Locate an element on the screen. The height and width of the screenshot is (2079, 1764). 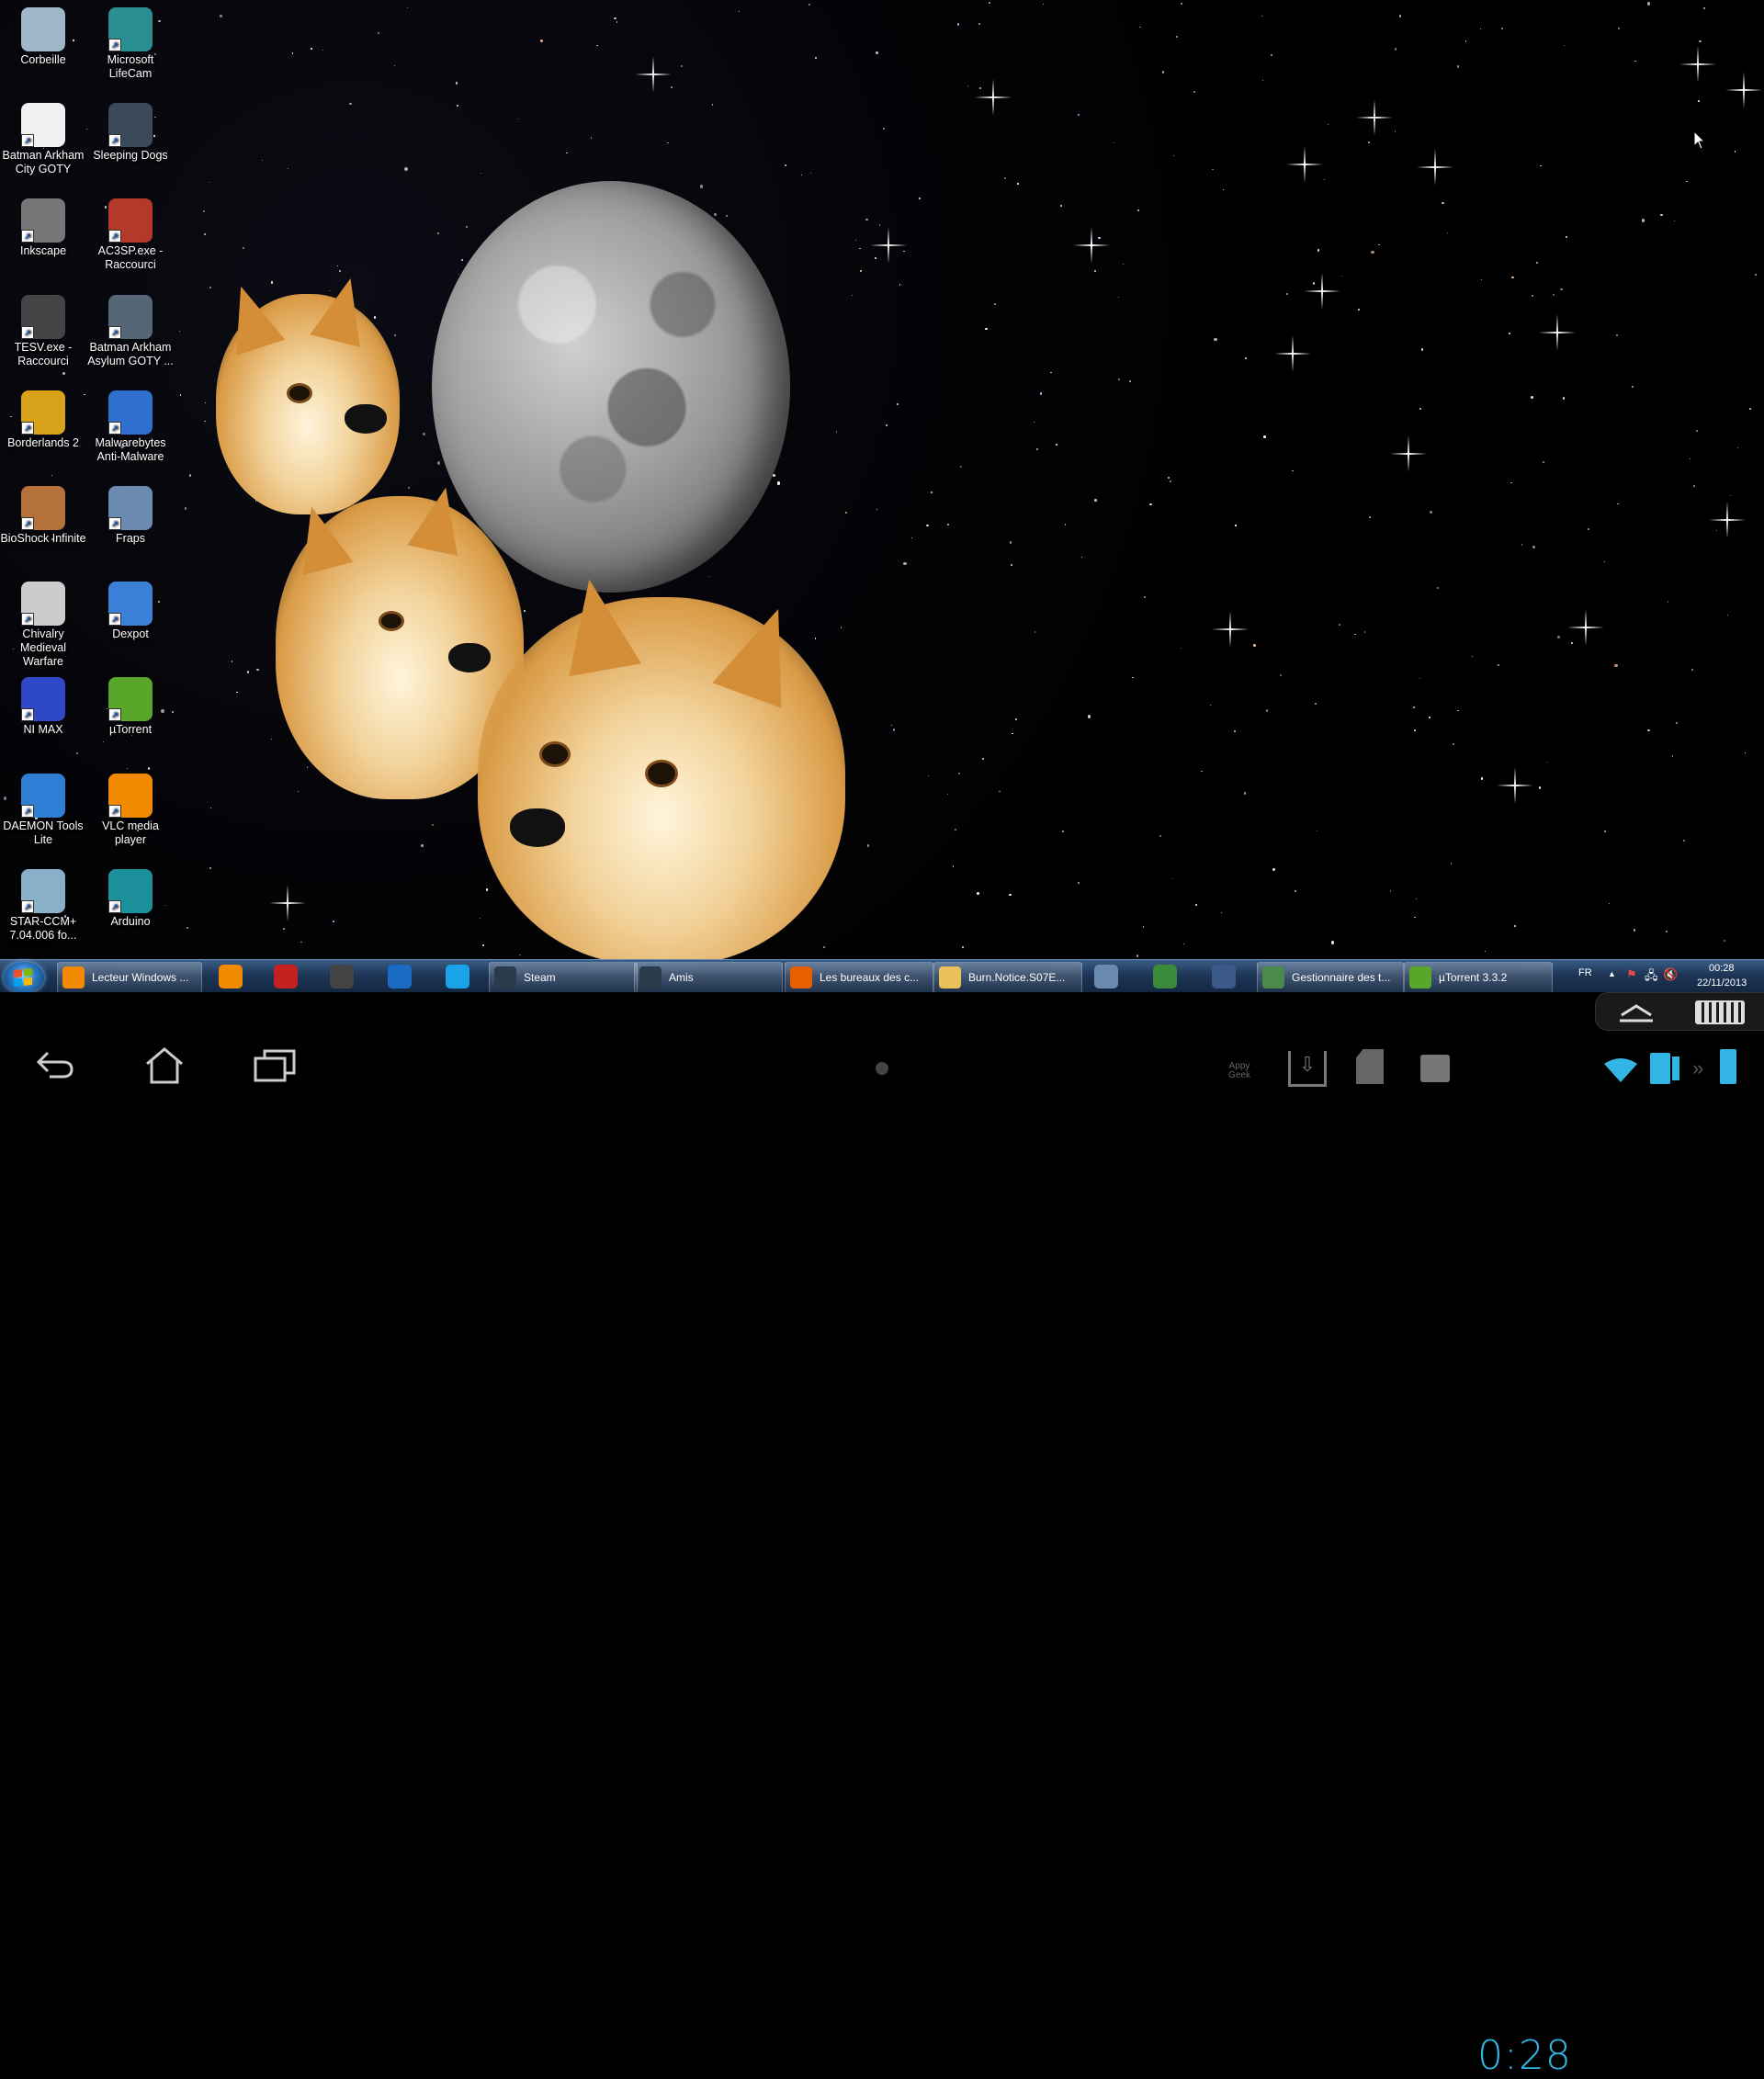
desktop-icon-label: BioShock Infinite is located at coordinates (43, 538).